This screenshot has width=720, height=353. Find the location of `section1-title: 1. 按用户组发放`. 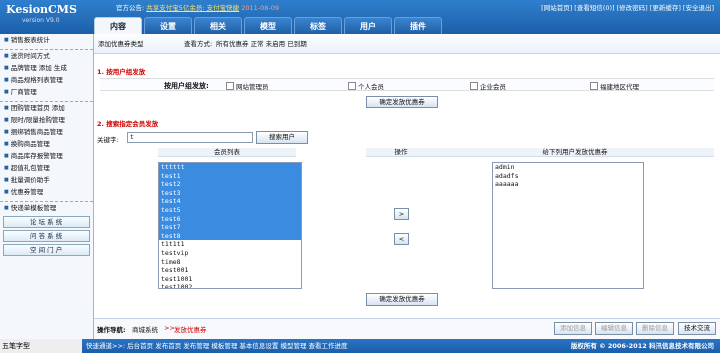

section1-title: 1. 按用户组发放 is located at coordinates (121, 72).